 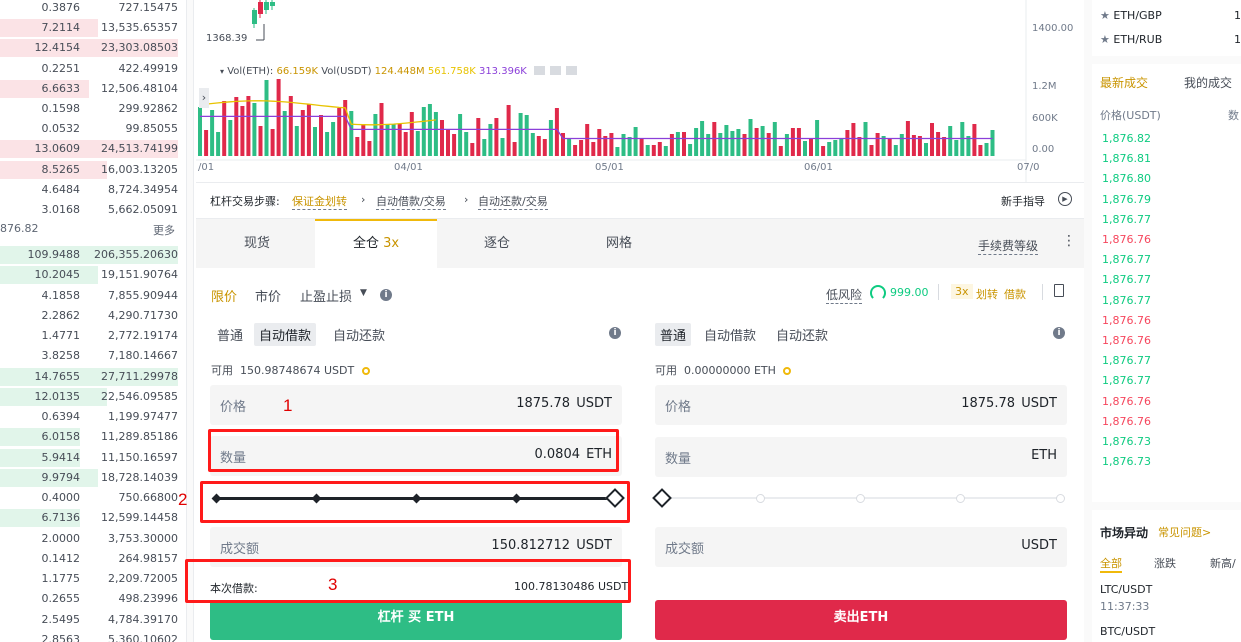 I want to click on order-book-bid-row: 10.2045 19,151.90764, so click(x=93, y=275).